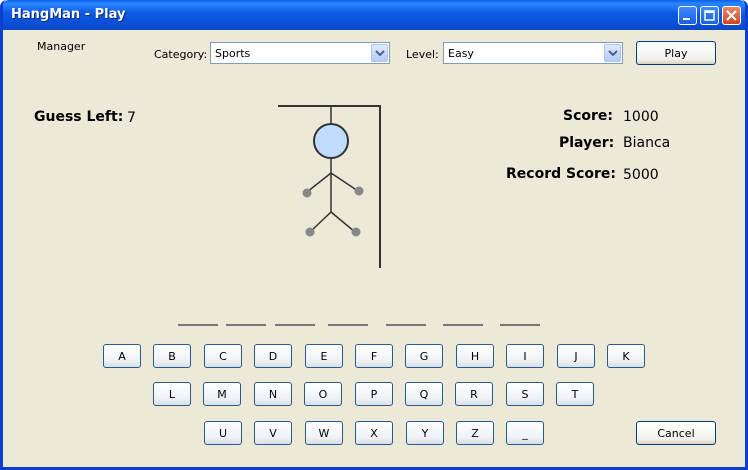  I want to click on letter-key-c: C, so click(223, 356).